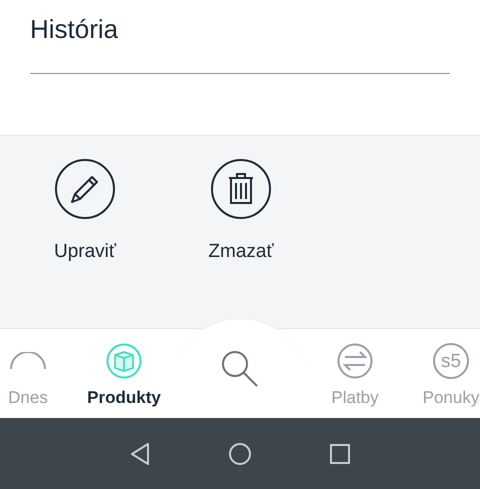  What do you see at coordinates (85, 189) in the screenshot?
I see `pencil-icon` at bounding box center [85, 189].